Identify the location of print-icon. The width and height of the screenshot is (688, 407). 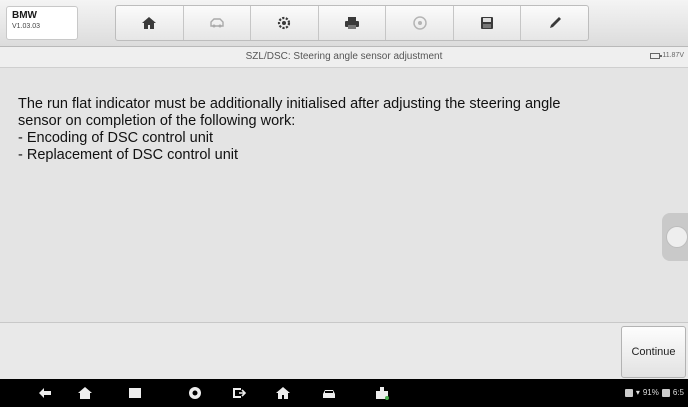
(352, 23).